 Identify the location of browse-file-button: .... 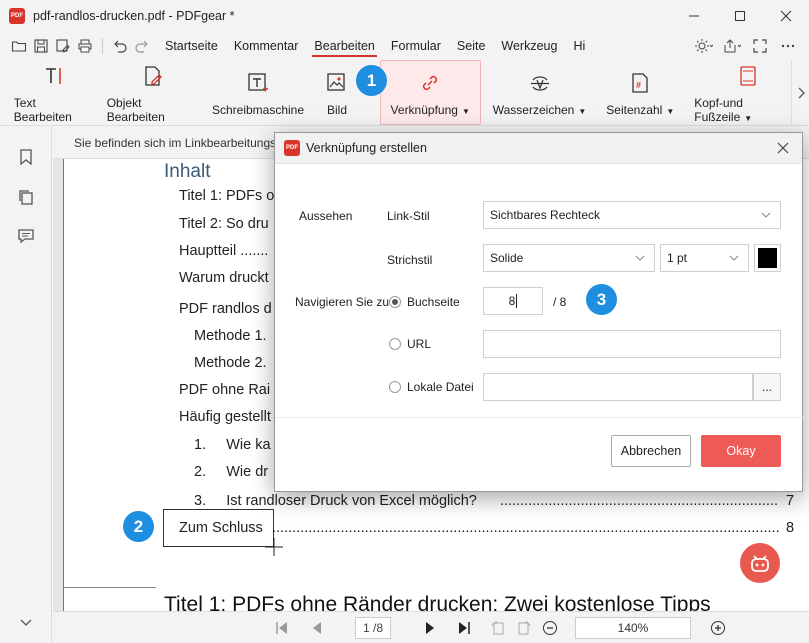
(767, 387).